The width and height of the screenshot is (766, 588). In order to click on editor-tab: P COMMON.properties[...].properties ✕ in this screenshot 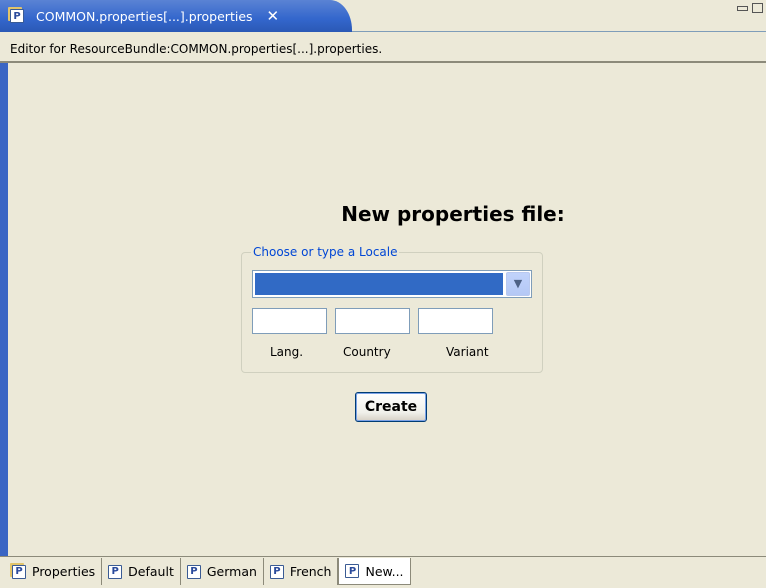, I will do `click(176, 16)`.